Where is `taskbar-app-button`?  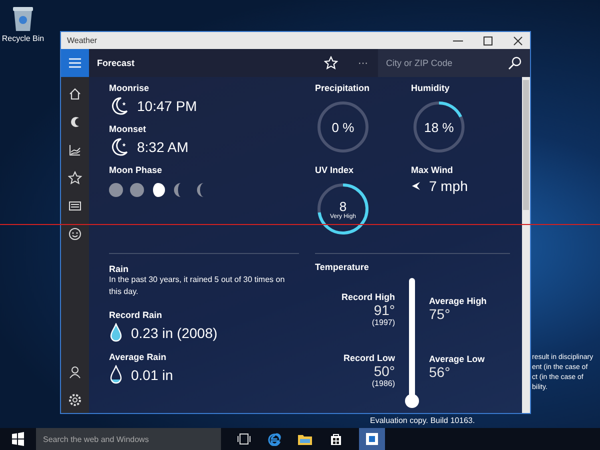
taskbar-app-button is located at coordinates (372, 439).